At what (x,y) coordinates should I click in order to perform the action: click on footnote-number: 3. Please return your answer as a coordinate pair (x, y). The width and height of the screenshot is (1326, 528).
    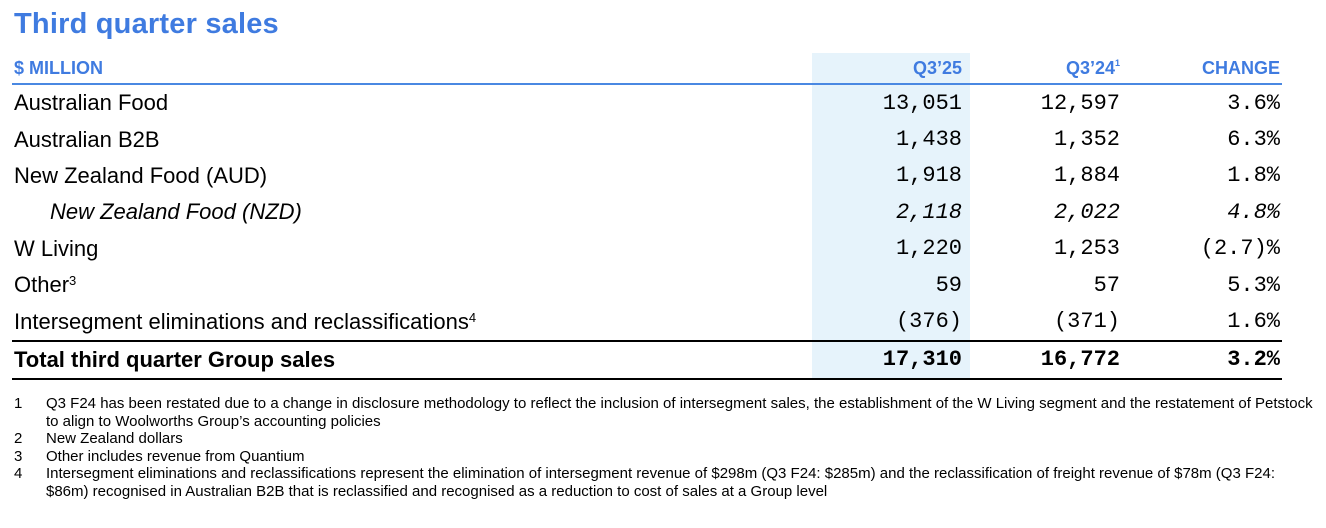
    Looking at the image, I should click on (18, 456).